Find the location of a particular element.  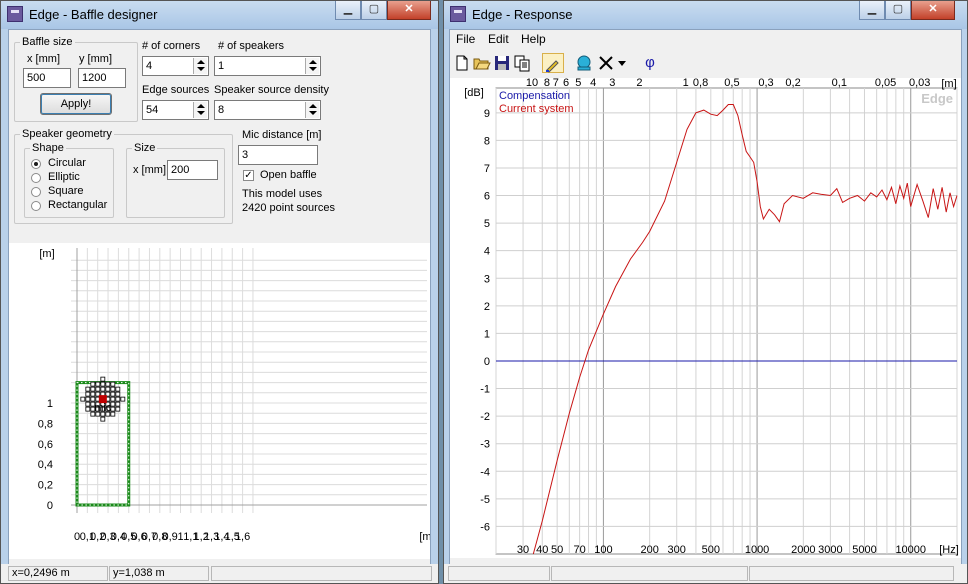

shape-label-square: Square is located at coordinates (65, 191).